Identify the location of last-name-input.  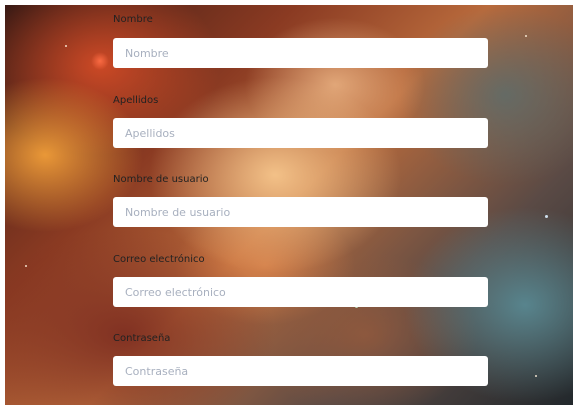
(300, 133).